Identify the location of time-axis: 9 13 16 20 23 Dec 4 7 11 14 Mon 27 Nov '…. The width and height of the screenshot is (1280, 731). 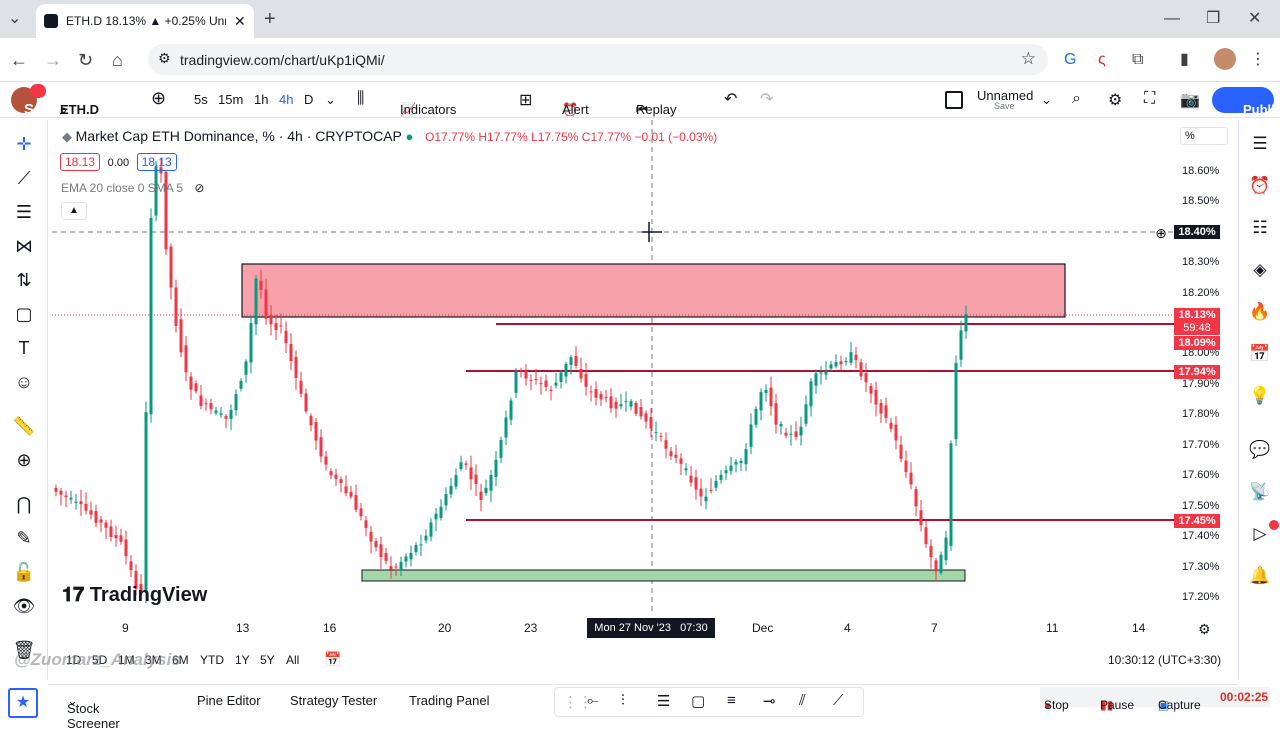
(642, 629).